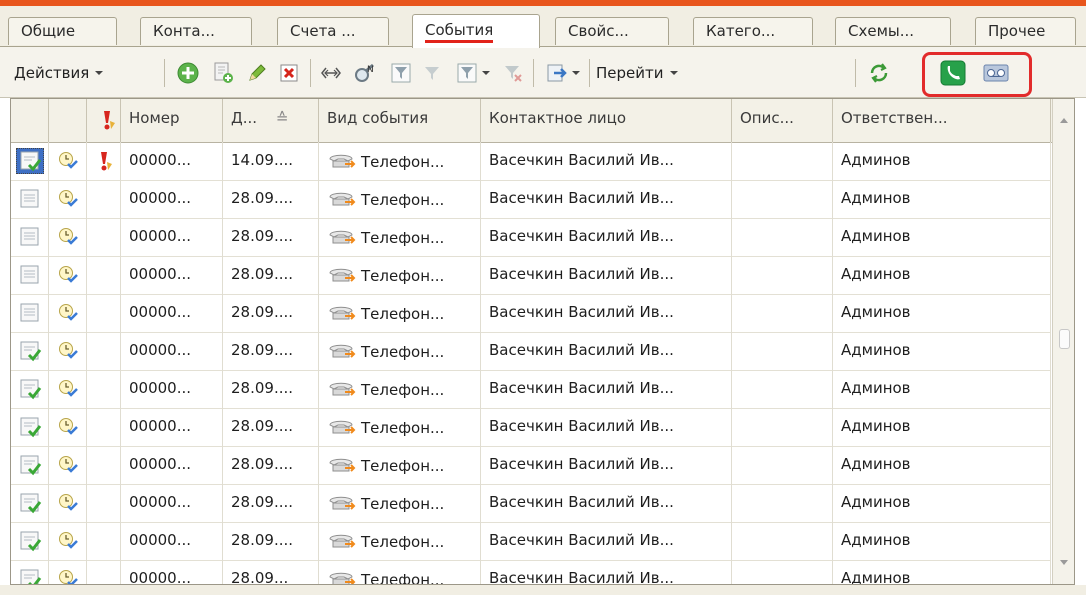 The width and height of the screenshot is (1086, 595). I want to click on filter-button, so click(401, 73).